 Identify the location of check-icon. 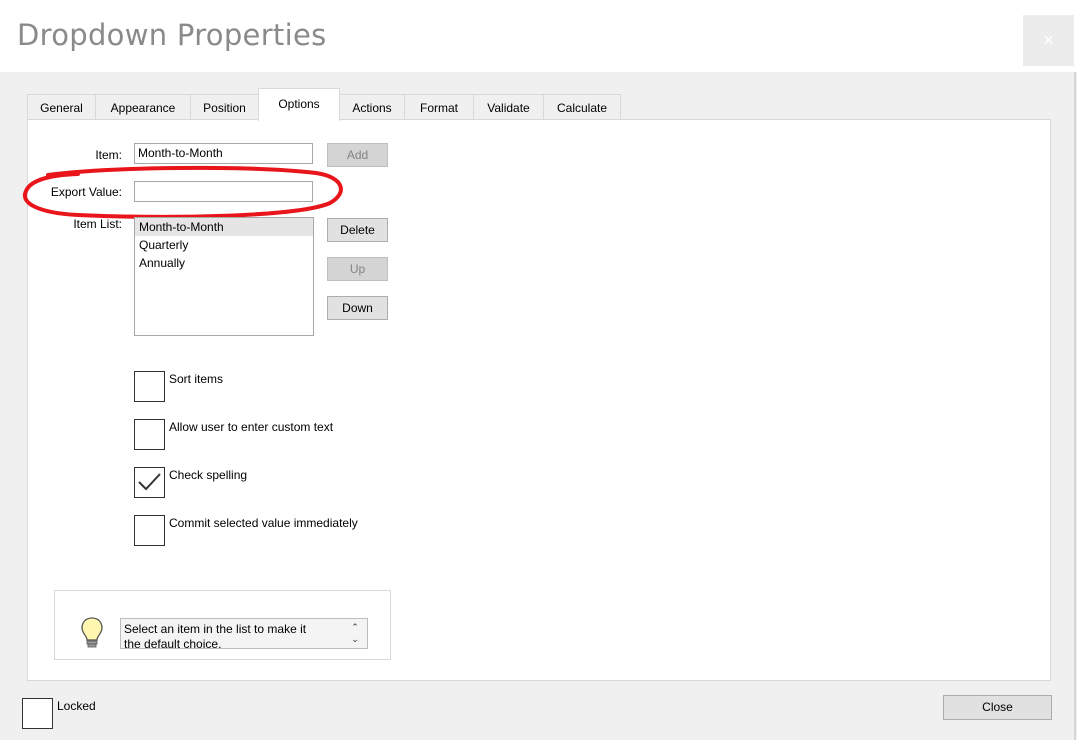
(149, 482).